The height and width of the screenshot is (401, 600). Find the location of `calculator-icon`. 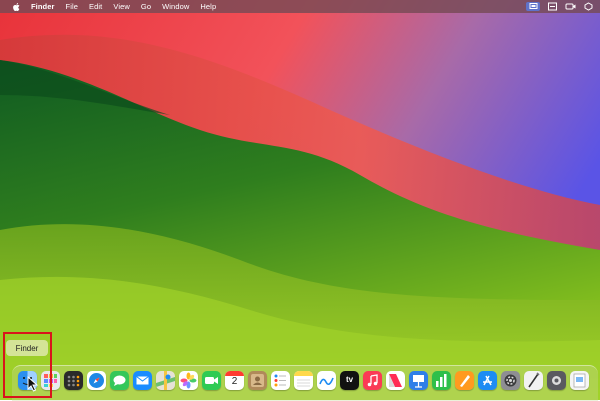

calculator-icon is located at coordinates (73, 380).